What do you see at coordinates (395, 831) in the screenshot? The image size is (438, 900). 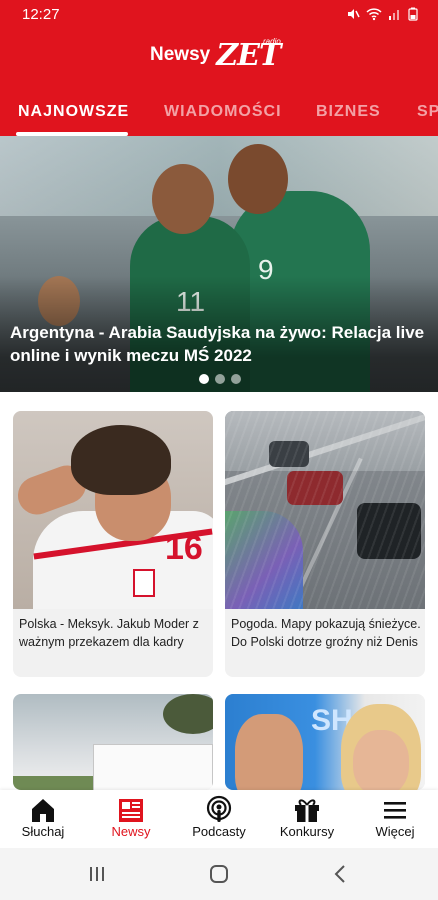 I see `nav-label: Więcej` at bounding box center [395, 831].